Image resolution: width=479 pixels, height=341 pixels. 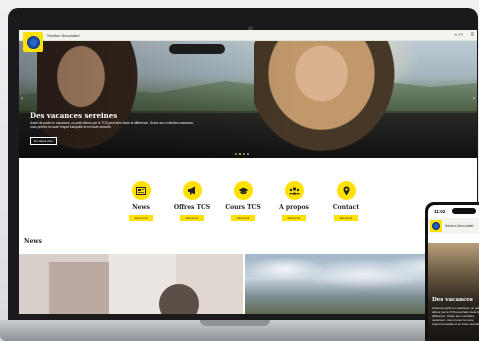 What do you see at coordinates (346, 190) in the screenshot?
I see `map-pin-icon` at bounding box center [346, 190].